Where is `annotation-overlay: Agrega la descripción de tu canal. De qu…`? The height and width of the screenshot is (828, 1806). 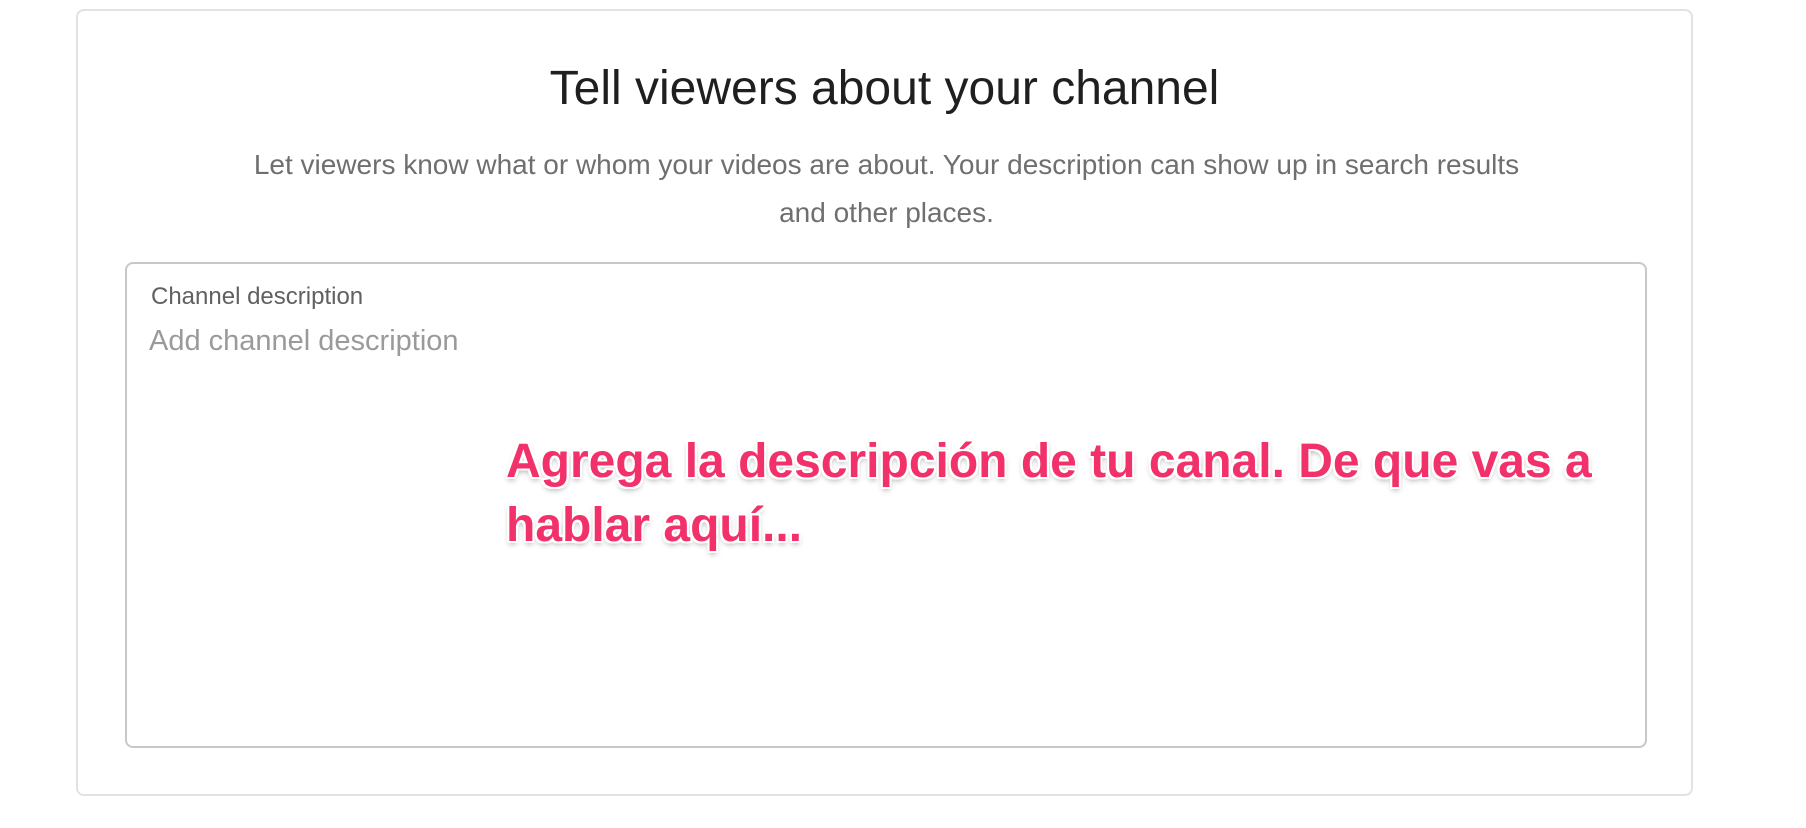 annotation-overlay: Agrega la descripción de tu canal. De qu… is located at coordinates (1049, 493).